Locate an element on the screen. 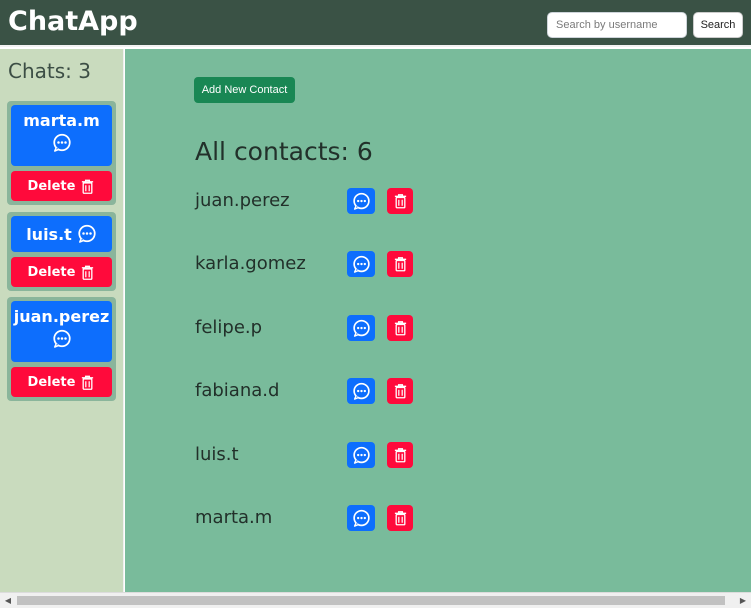  chat-name: luis.t is located at coordinates (49, 234).